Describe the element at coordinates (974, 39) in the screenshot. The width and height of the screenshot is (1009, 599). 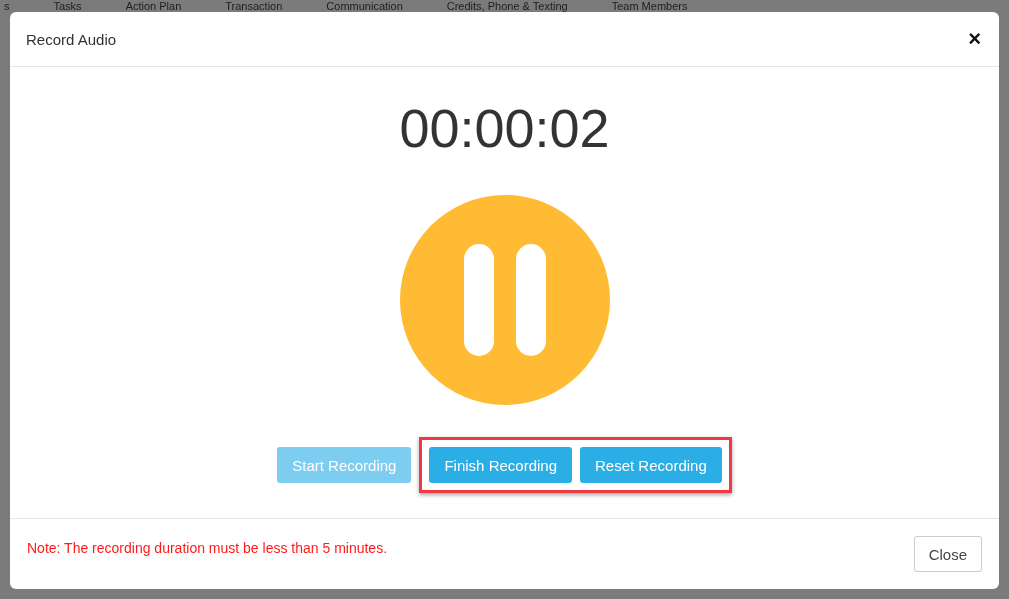
I see `close-button: ×` at that location.